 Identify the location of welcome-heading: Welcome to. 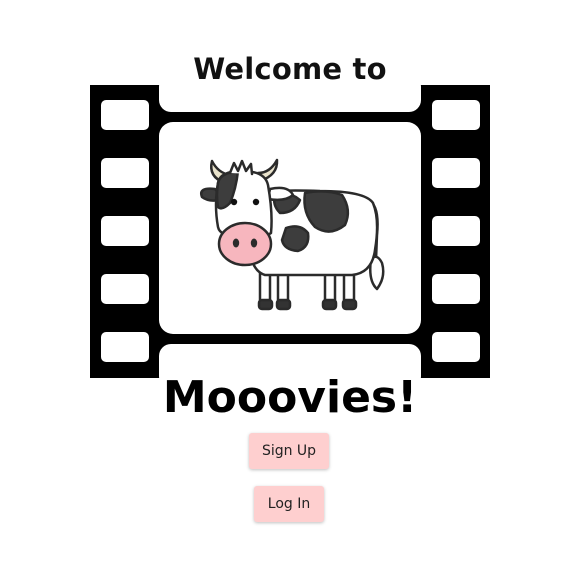
(290, 69).